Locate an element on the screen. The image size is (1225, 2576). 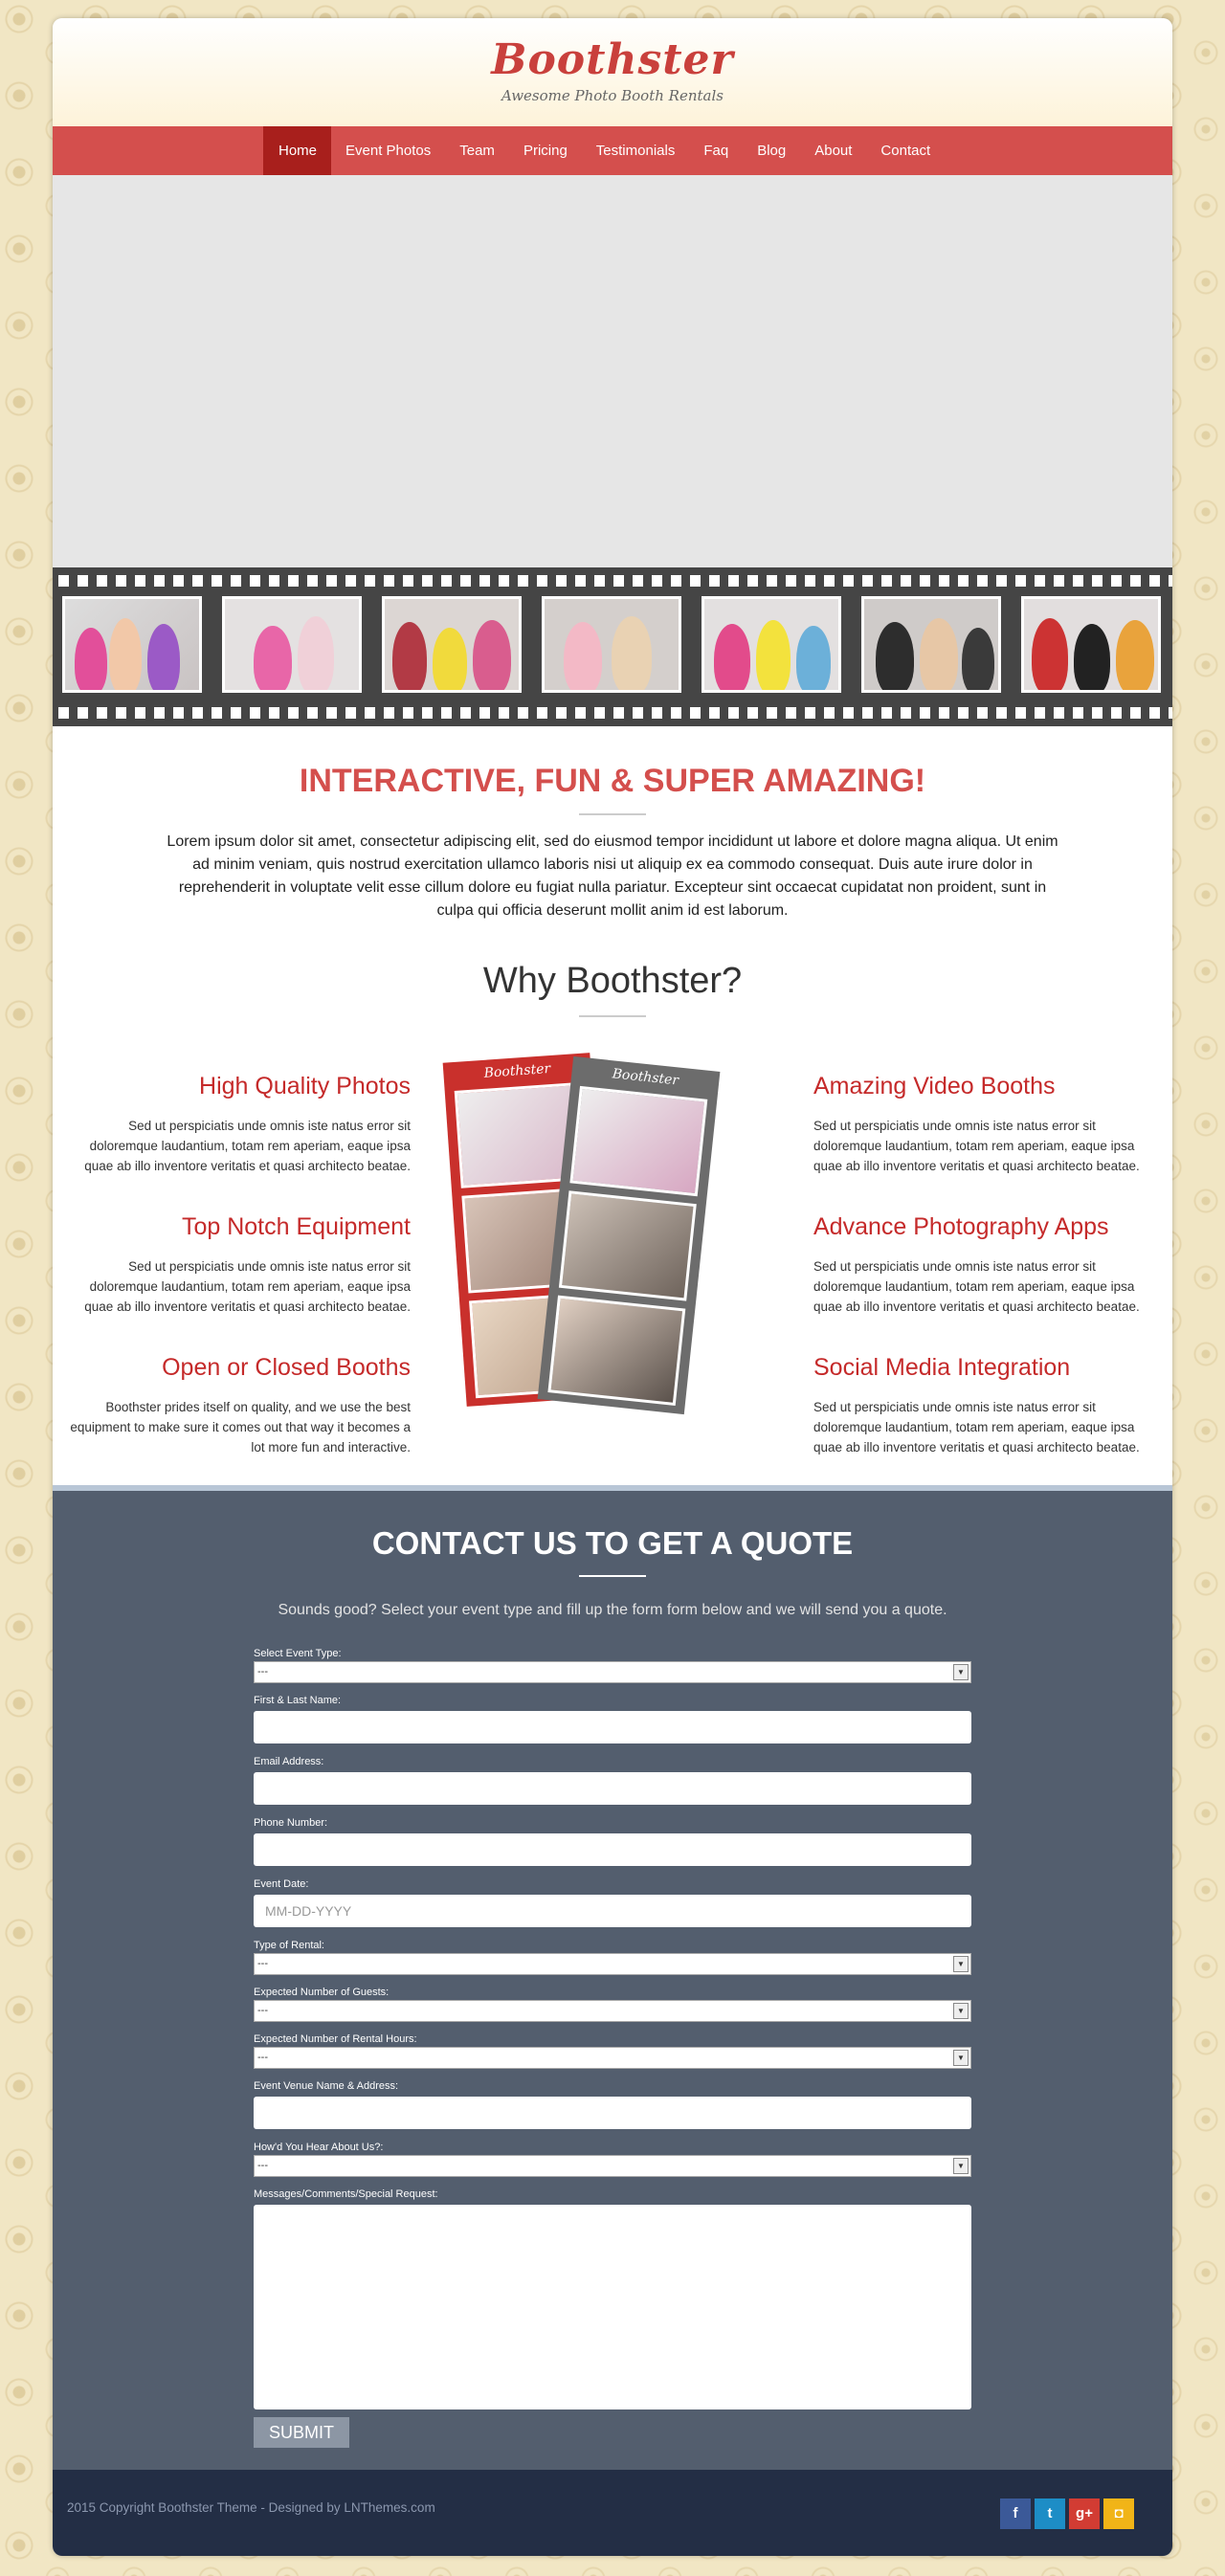
name-label: First & Last Name: is located at coordinates (298, 1700).